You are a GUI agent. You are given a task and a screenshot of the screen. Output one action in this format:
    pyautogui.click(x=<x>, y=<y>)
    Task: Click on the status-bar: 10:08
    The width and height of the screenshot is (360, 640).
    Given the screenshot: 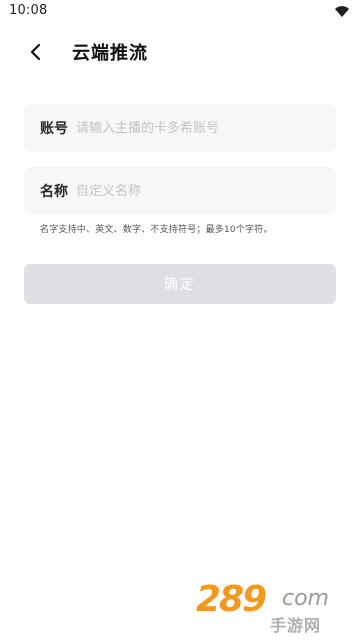 What is the action you would take?
    pyautogui.click(x=180, y=12)
    